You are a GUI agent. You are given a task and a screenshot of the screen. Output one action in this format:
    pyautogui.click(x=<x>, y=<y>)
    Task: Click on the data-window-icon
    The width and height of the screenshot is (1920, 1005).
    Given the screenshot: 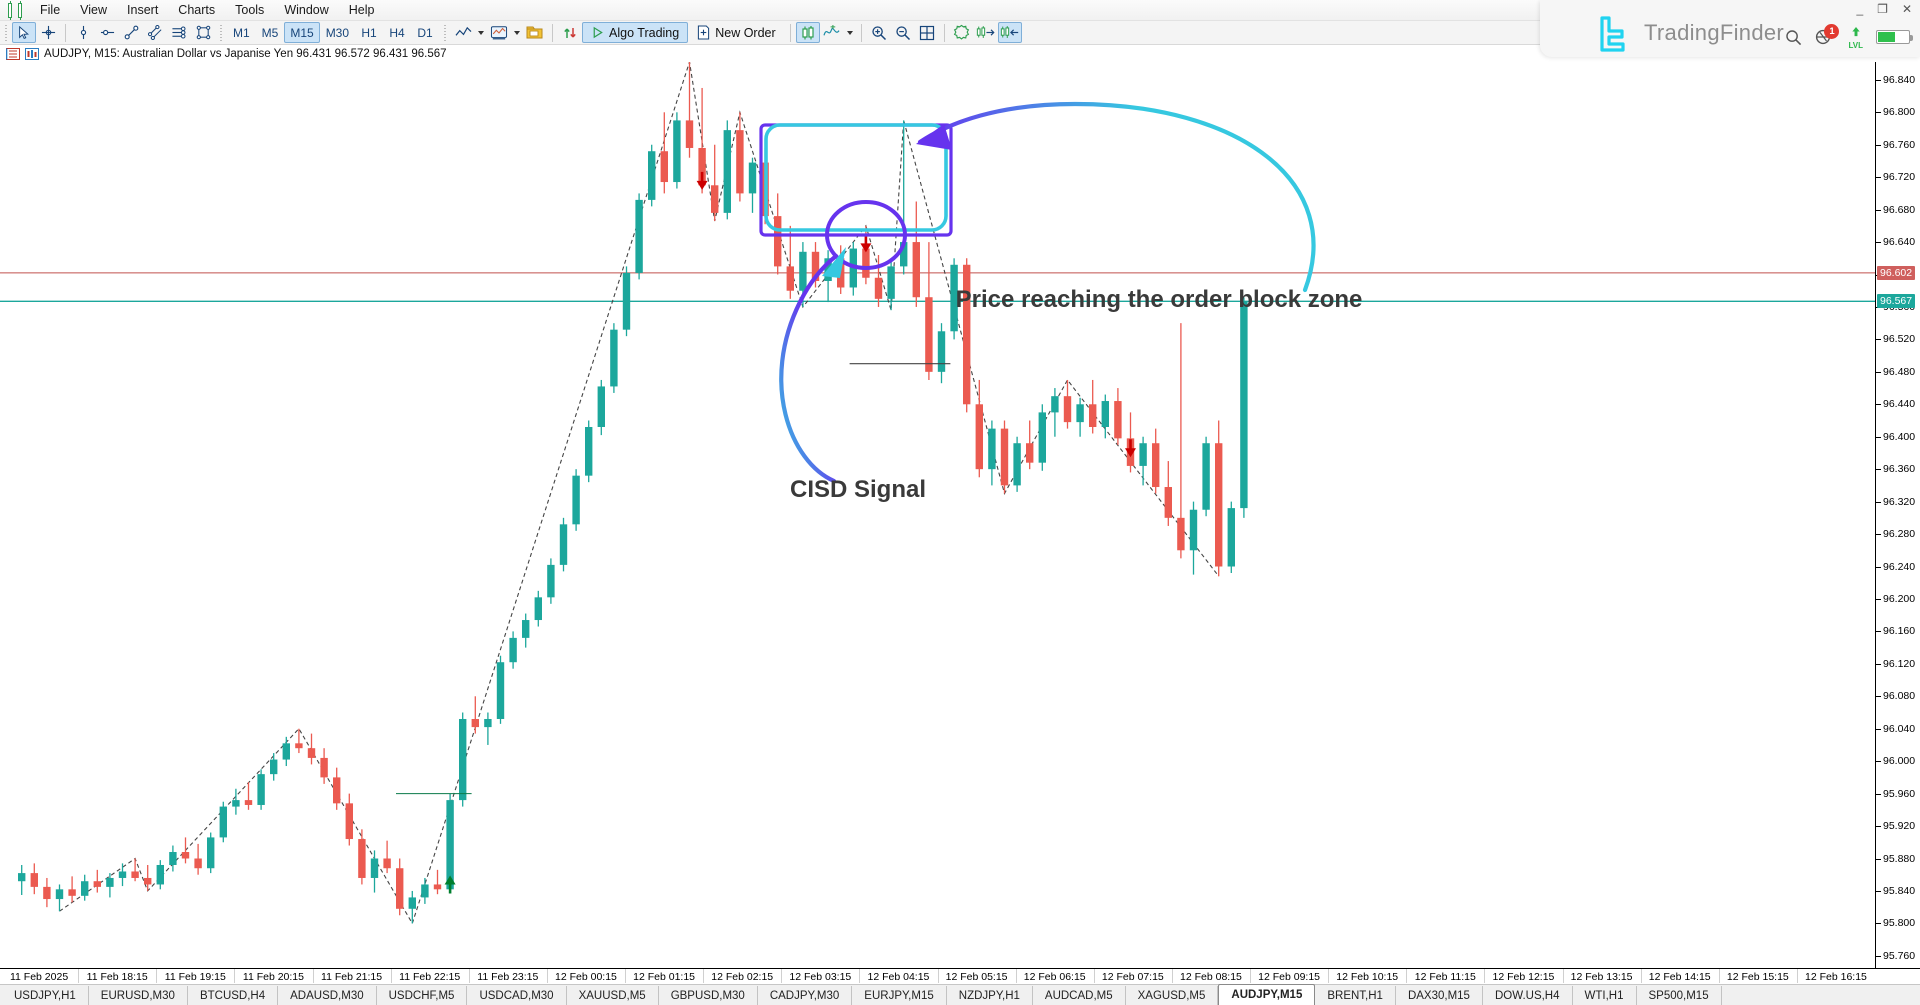 What is the action you would take?
    pyautogui.click(x=13, y=54)
    